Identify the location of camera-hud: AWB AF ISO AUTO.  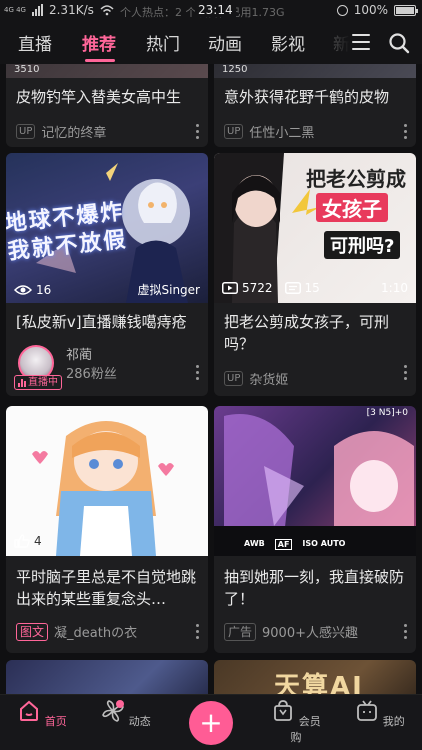
(294, 544).